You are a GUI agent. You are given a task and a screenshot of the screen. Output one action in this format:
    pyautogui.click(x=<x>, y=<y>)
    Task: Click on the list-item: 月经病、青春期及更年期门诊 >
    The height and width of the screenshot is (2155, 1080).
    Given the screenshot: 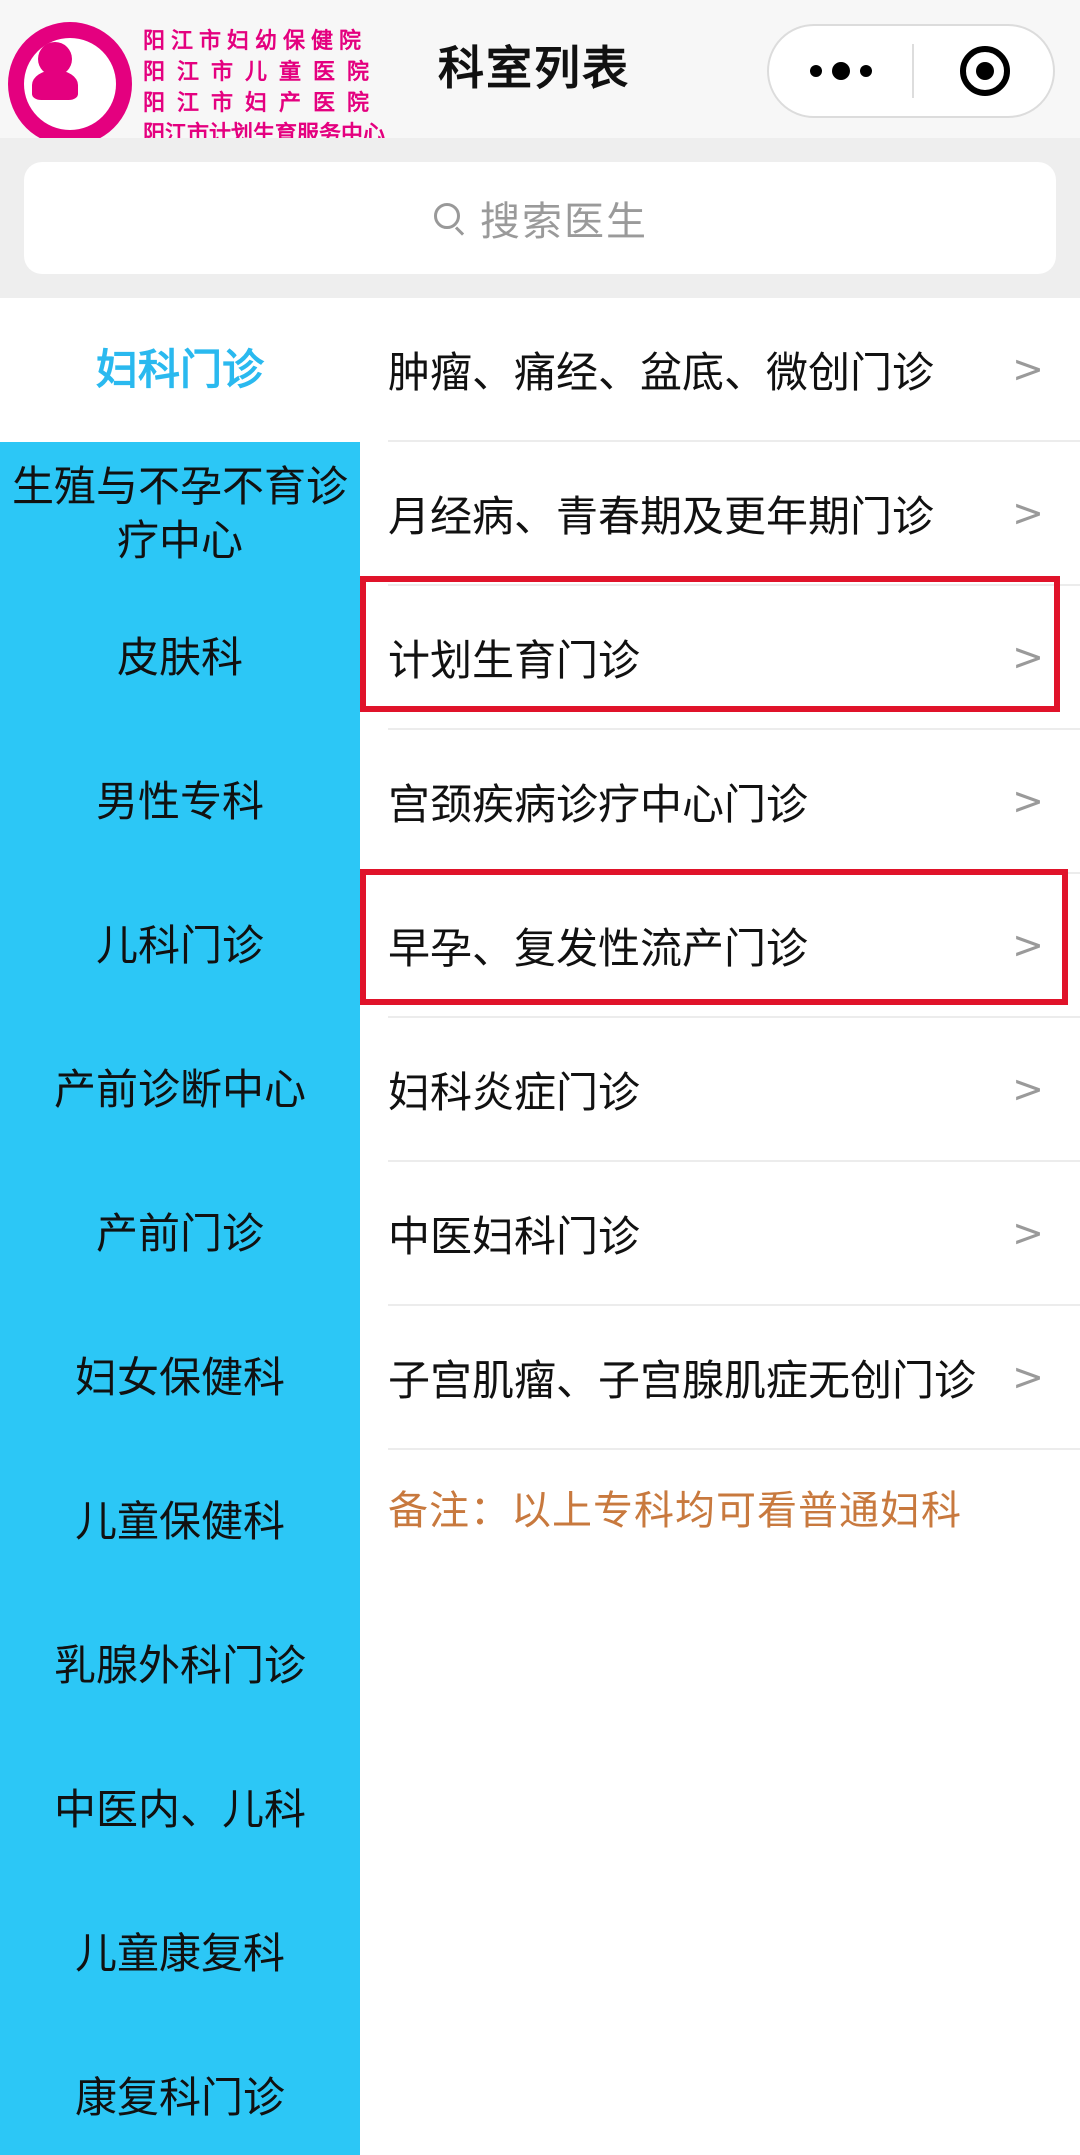 What is the action you would take?
    pyautogui.click(x=734, y=514)
    